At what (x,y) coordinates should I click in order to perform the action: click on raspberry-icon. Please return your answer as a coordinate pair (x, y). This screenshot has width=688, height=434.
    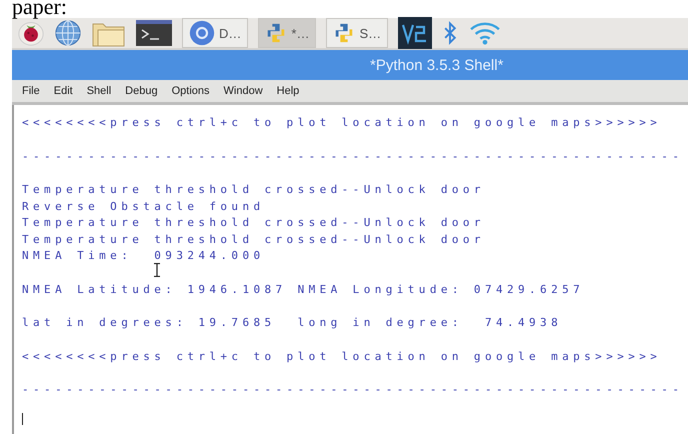
    Looking at the image, I should click on (31, 33).